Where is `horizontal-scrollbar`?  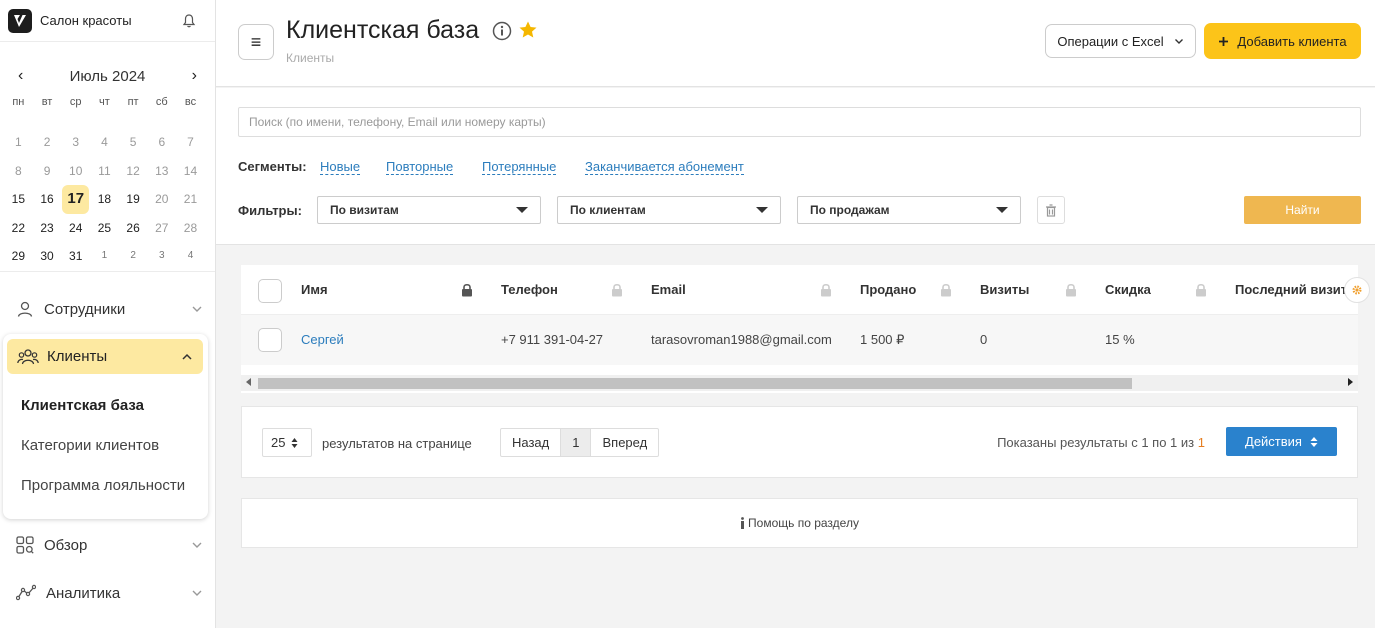
horizontal-scrollbar is located at coordinates (799, 383).